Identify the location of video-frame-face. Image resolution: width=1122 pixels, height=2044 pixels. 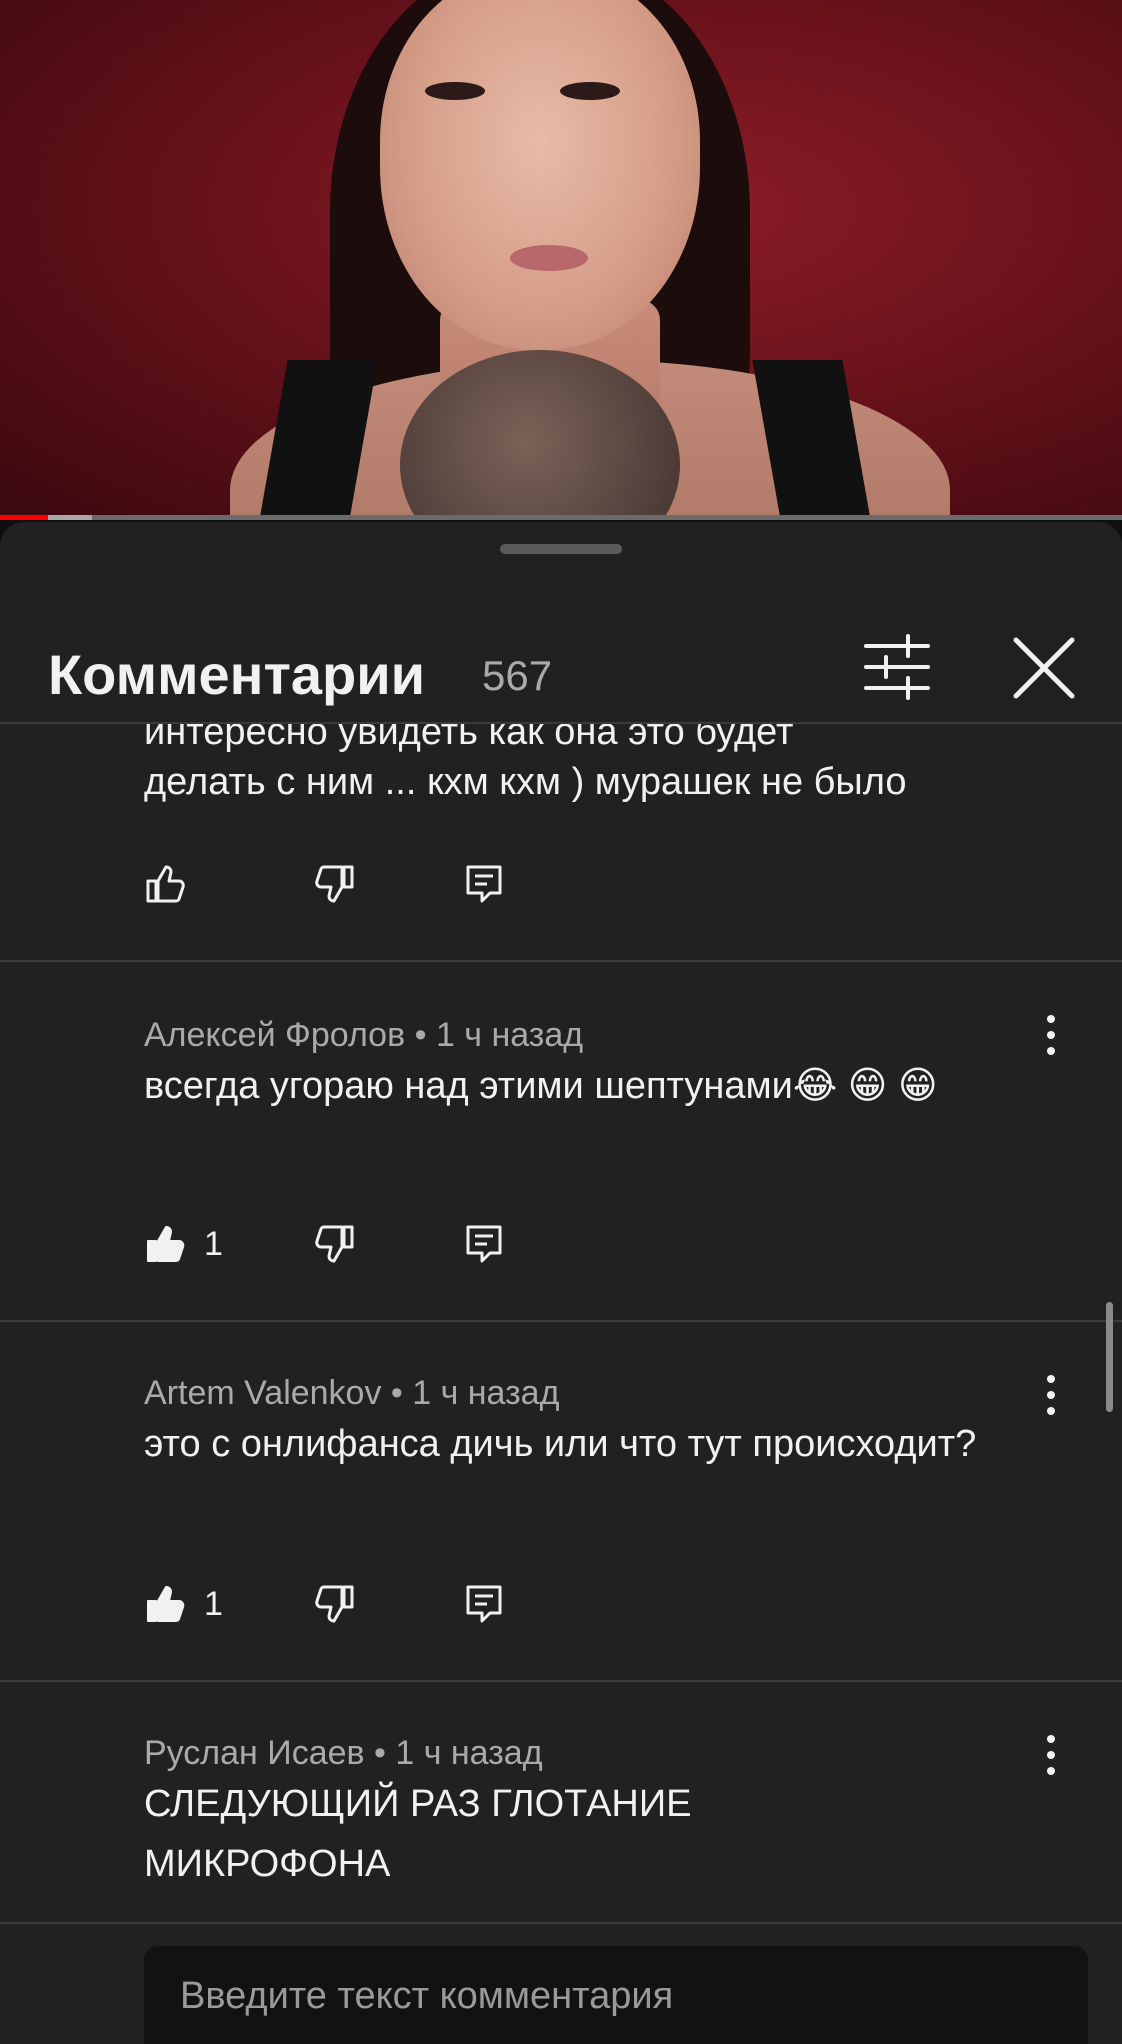
(540, 175).